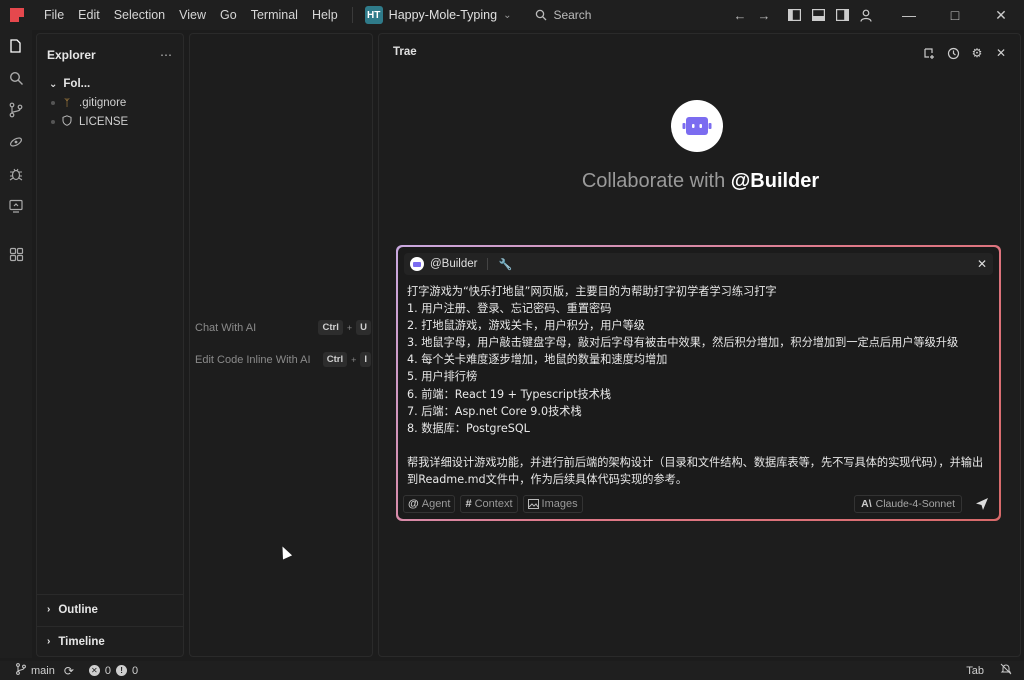  I want to click on chat-title: Trae, so click(405, 52).